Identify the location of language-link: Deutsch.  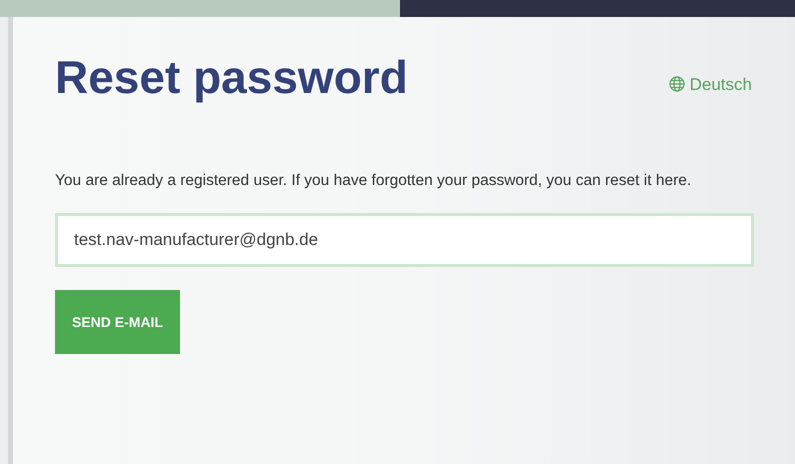
(710, 84).